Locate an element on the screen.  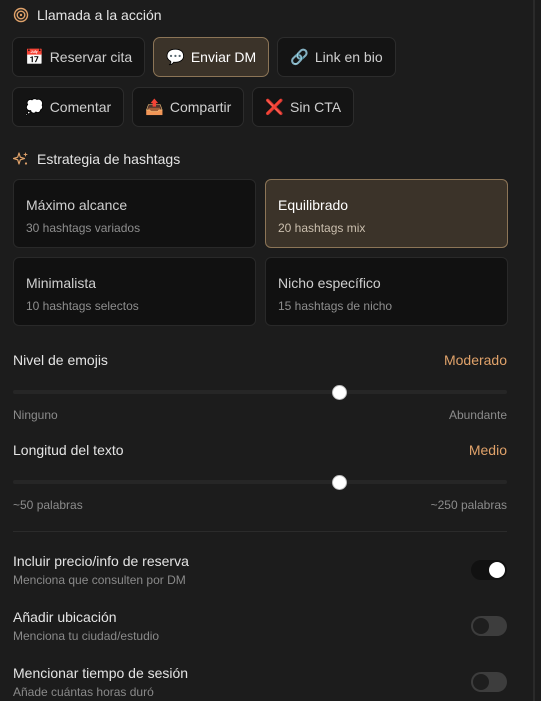
hashtag-option-title: Equilibrado is located at coordinates (313, 205).